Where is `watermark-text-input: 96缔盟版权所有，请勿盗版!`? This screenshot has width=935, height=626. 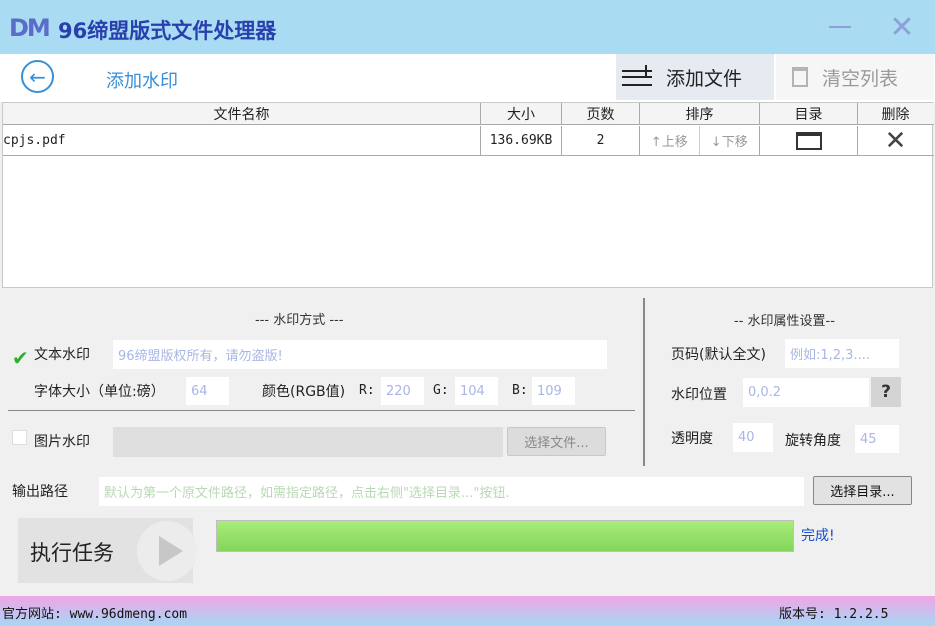
watermark-text-input: 96缔盟版权所有，请勿盗版! is located at coordinates (360, 354).